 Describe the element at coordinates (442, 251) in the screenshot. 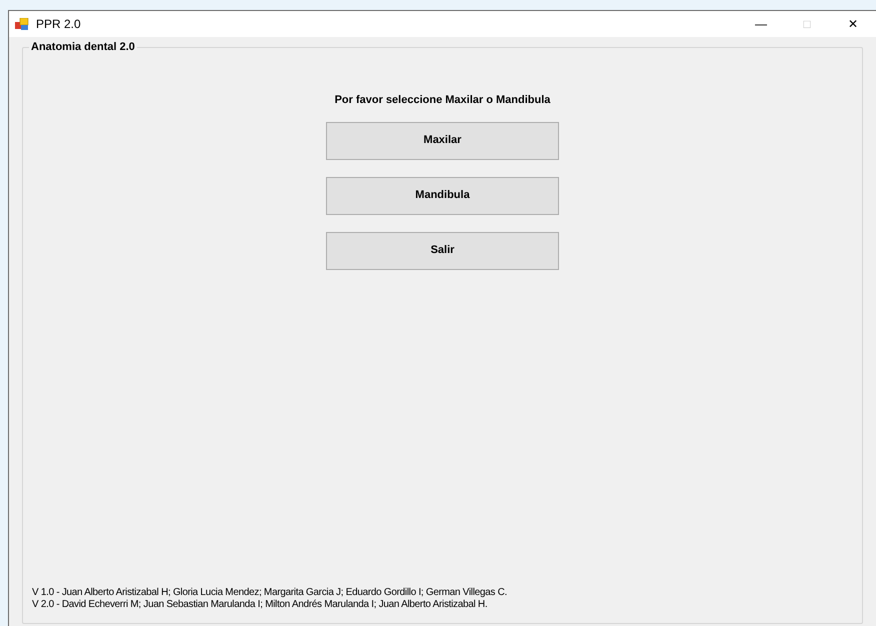

I see `action-button: Salir` at that location.